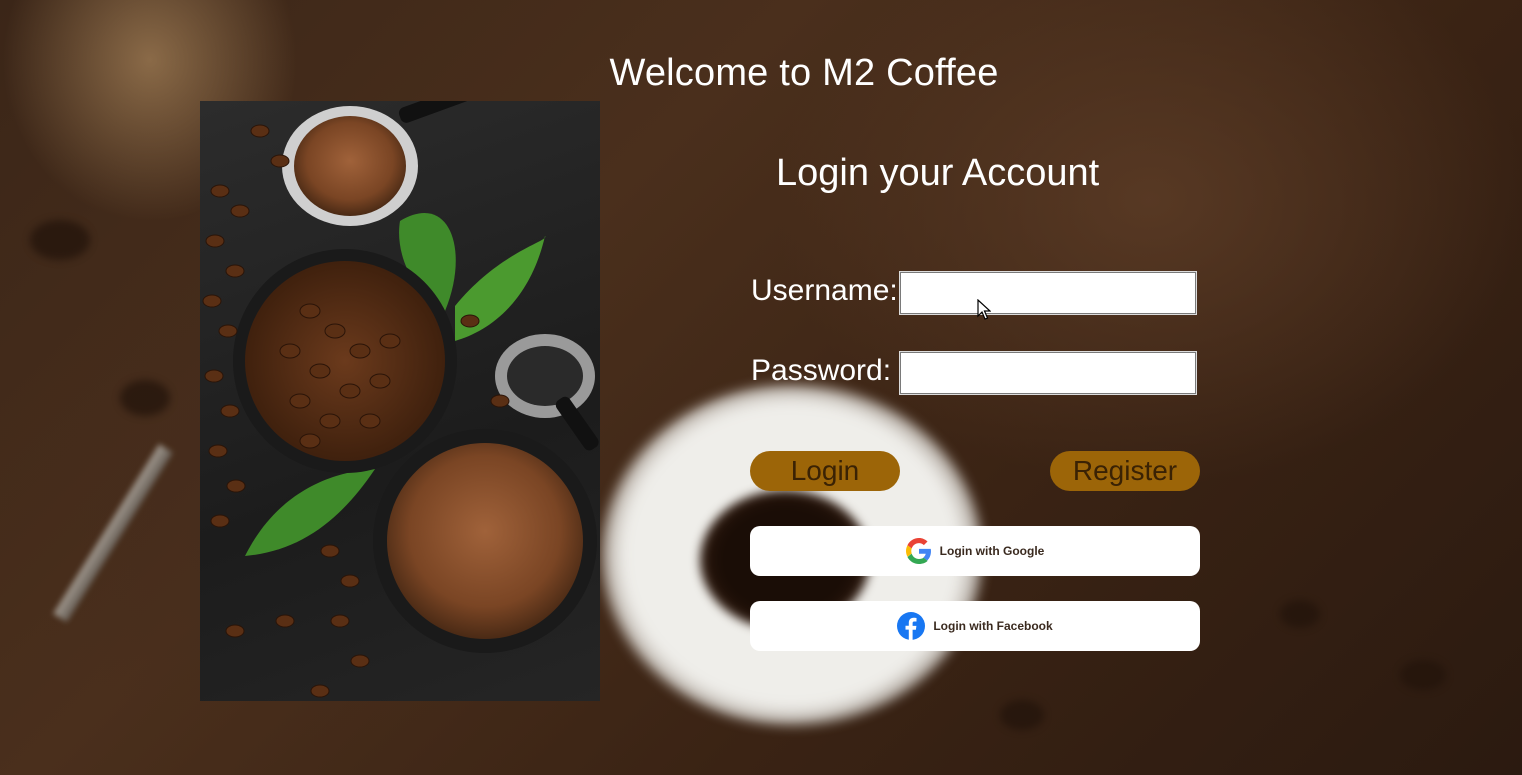 The width and height of the screenshot is (1522, 775). I want to click on password-input, so click(1048, 373).